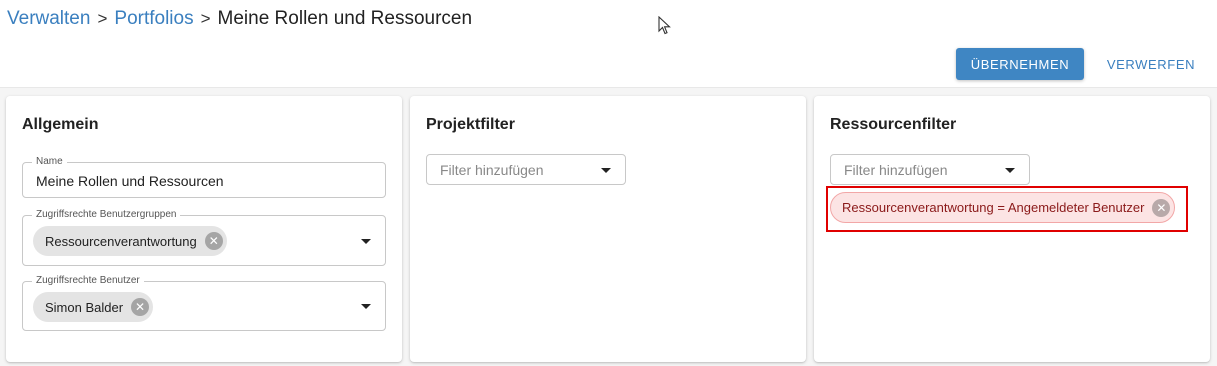  What do you see at coordinates (1151, 64) in the screenshot?
I see `discard-button: VERWERFEN` at bounding box center [1151, 64].